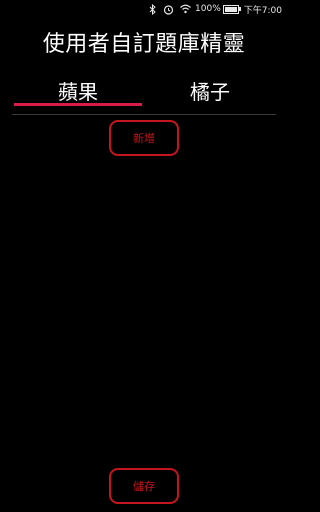  I want to click on tab-apple: 蘋果, so click(78, 92).